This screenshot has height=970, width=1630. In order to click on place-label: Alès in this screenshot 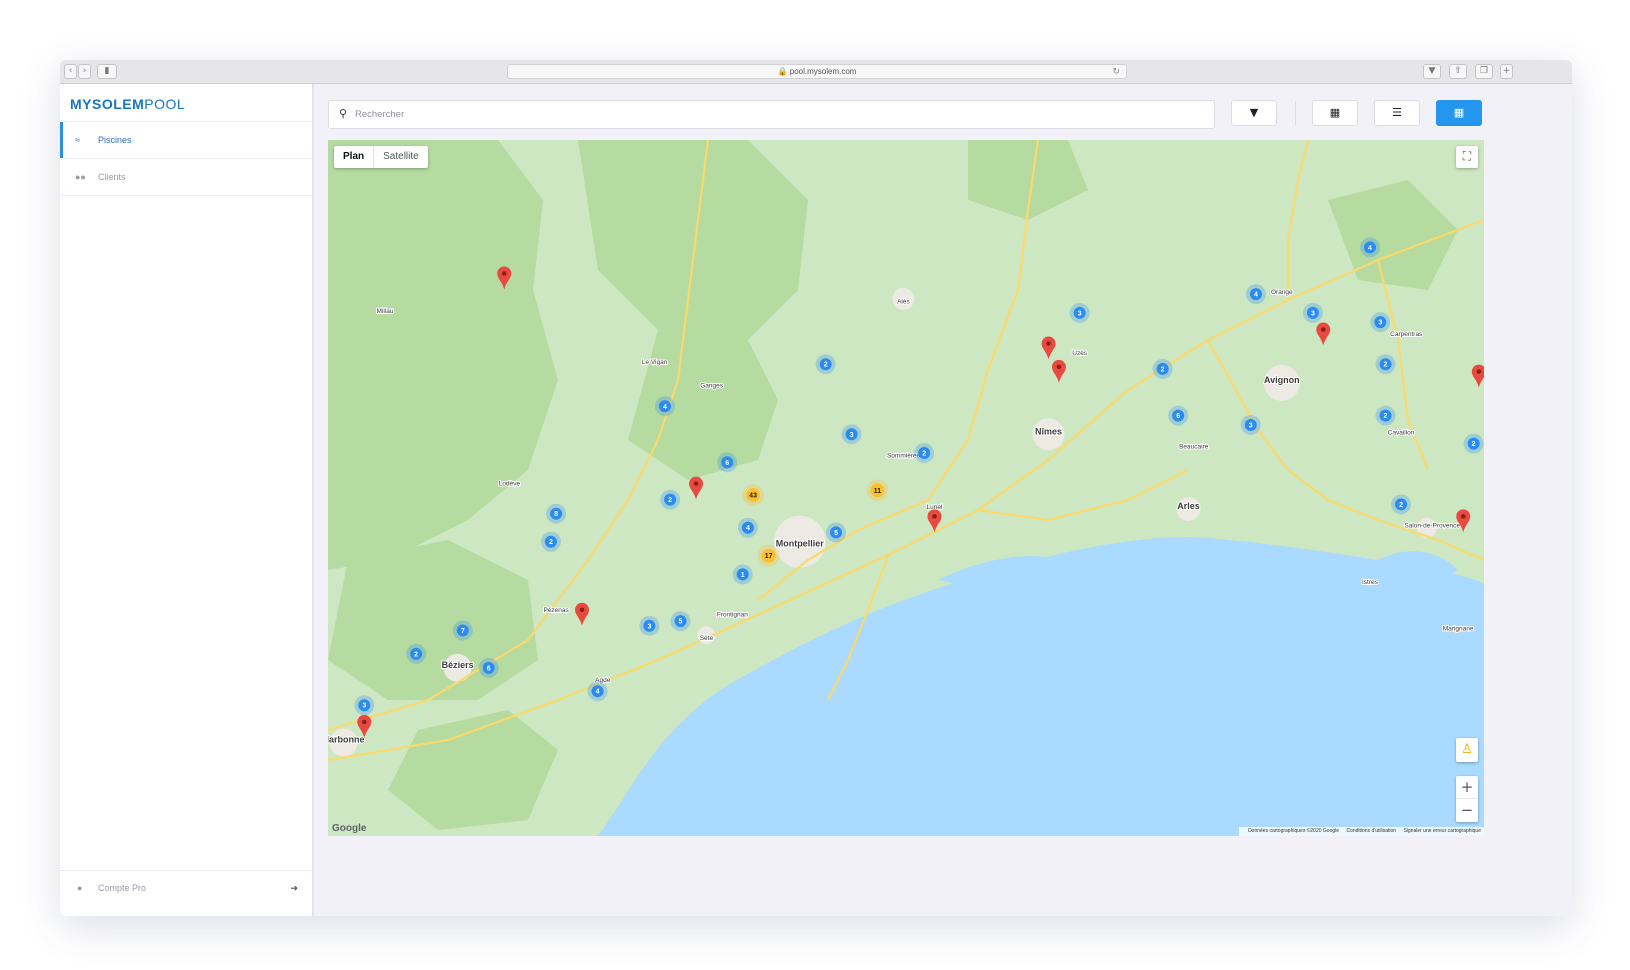, I will do `click(903, 301)`.